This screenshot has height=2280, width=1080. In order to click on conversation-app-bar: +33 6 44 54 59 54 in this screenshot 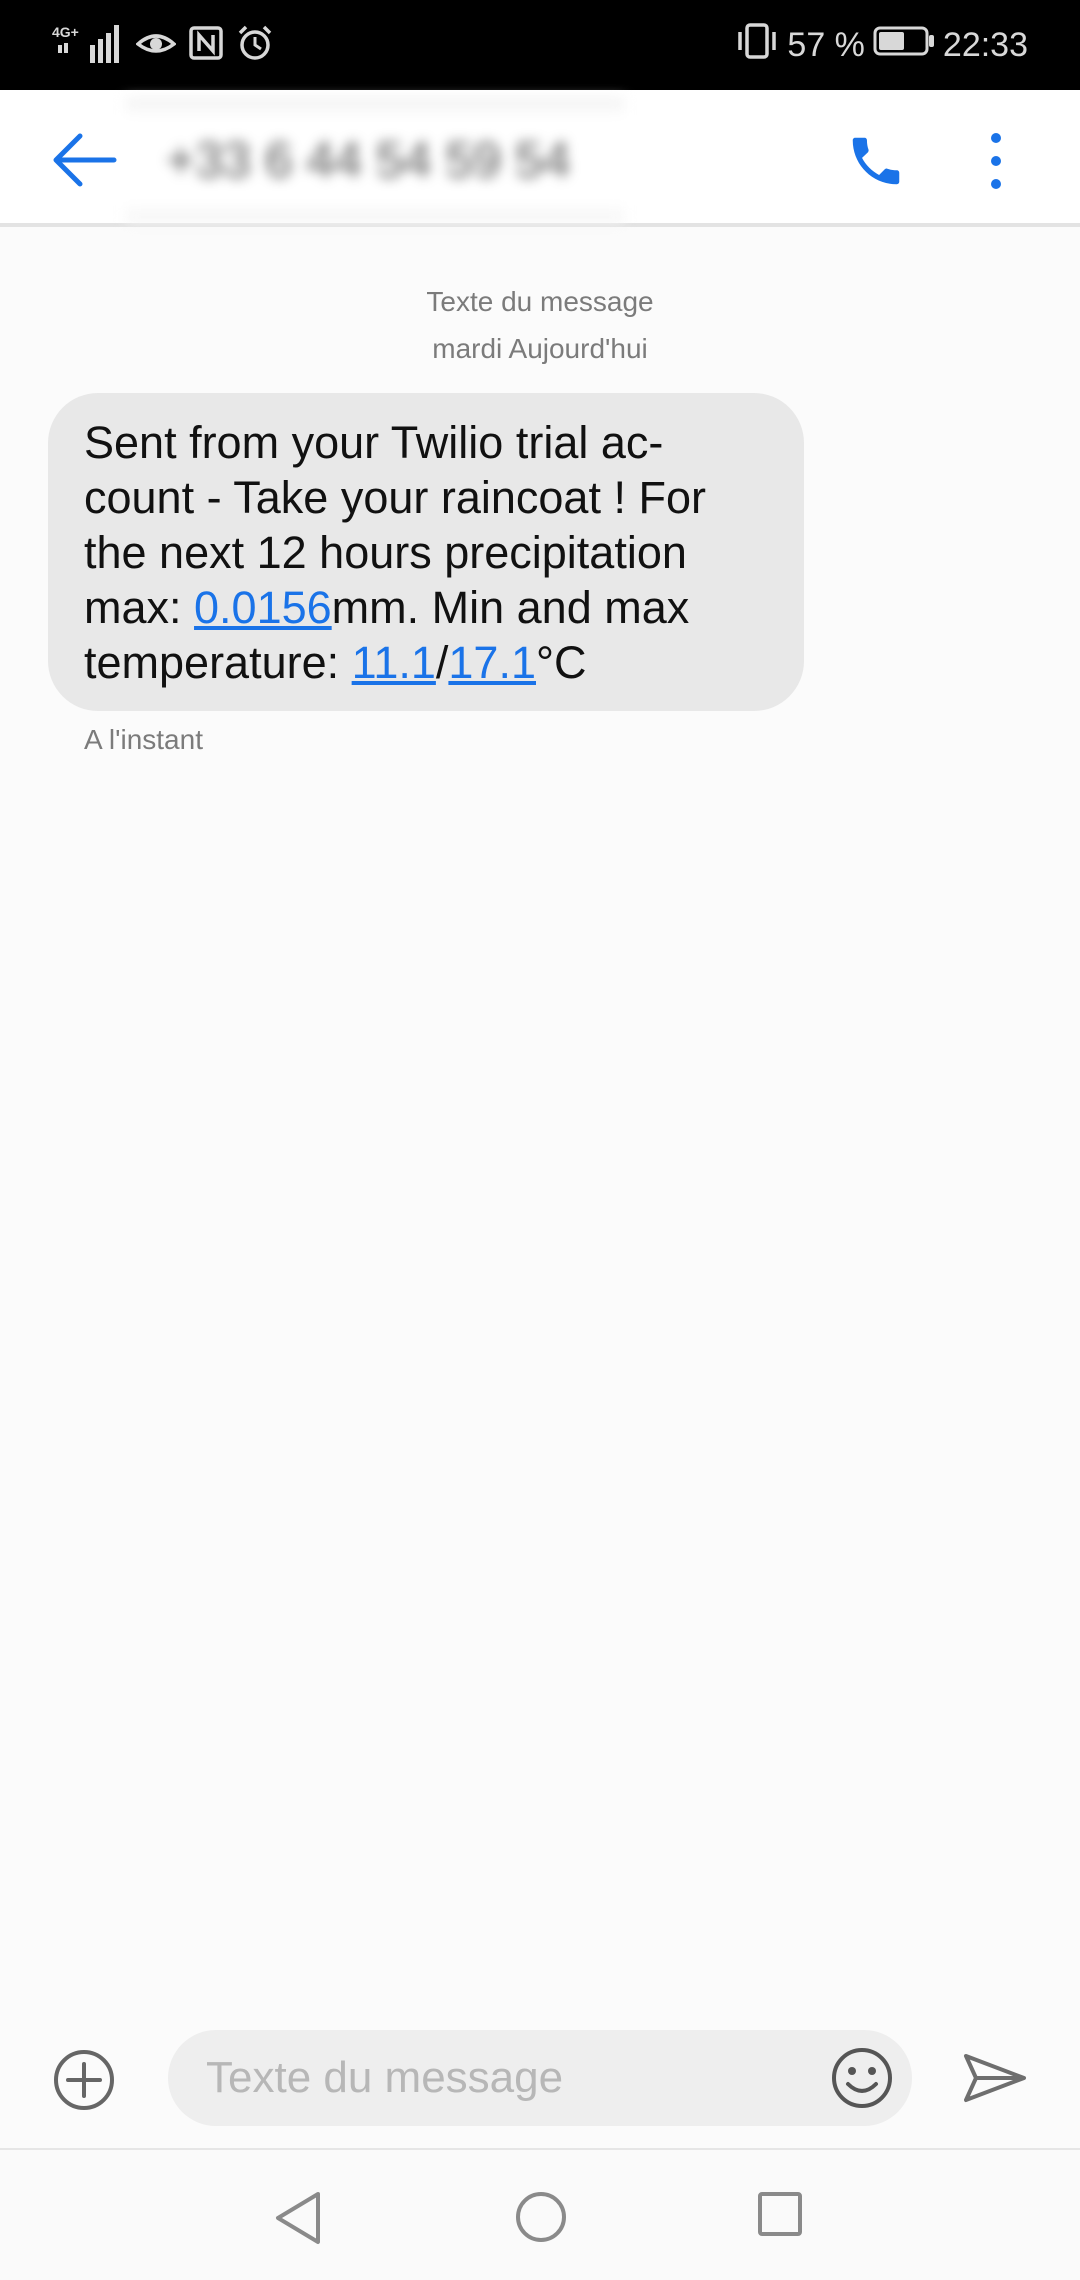, I will do `click(540, 158)`.